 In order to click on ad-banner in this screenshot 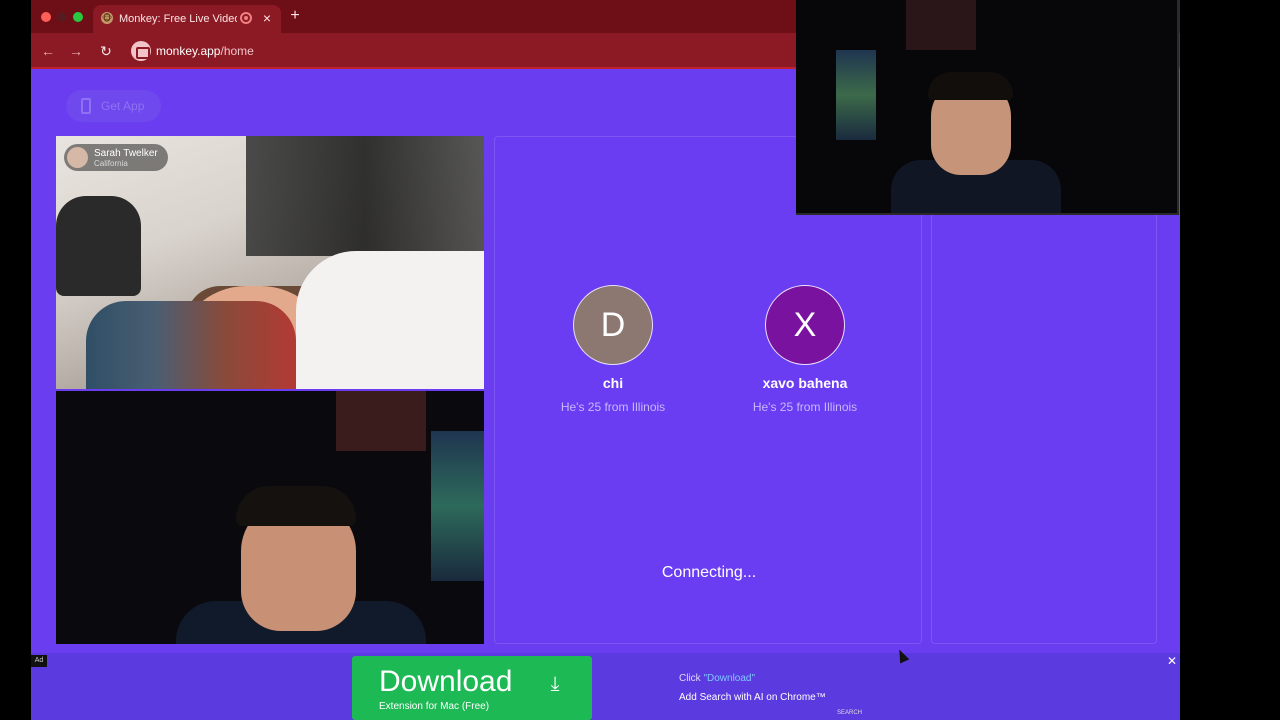, I will do `click(605, 686)`.